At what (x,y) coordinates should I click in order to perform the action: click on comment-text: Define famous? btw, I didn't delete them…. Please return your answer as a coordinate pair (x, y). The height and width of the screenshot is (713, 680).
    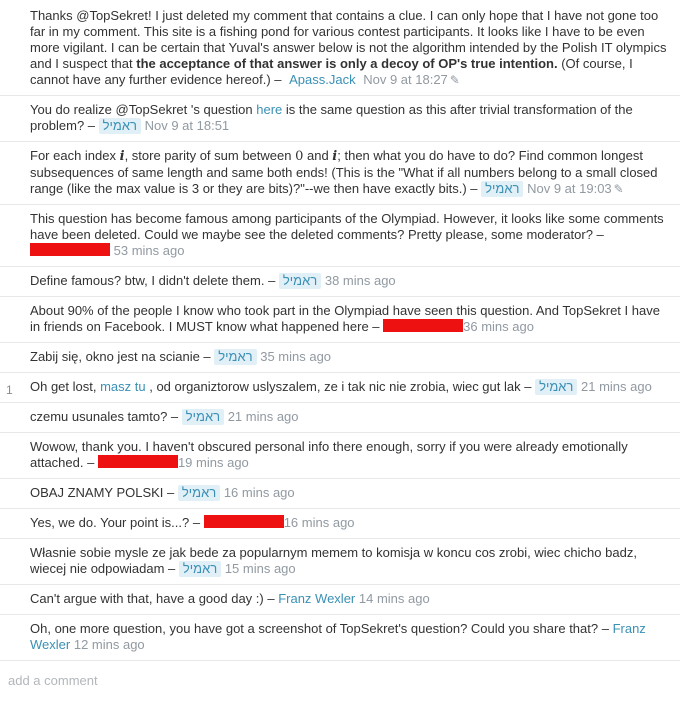
    Looking at the image, I should click on (154, 280).